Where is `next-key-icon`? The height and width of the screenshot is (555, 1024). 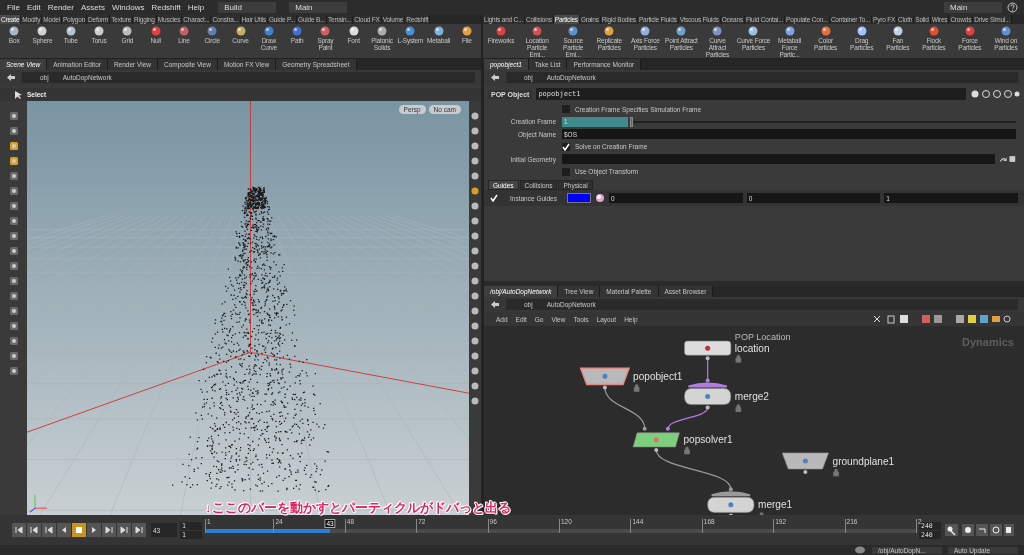
next-key-icon is located at coordinates (124, 530).